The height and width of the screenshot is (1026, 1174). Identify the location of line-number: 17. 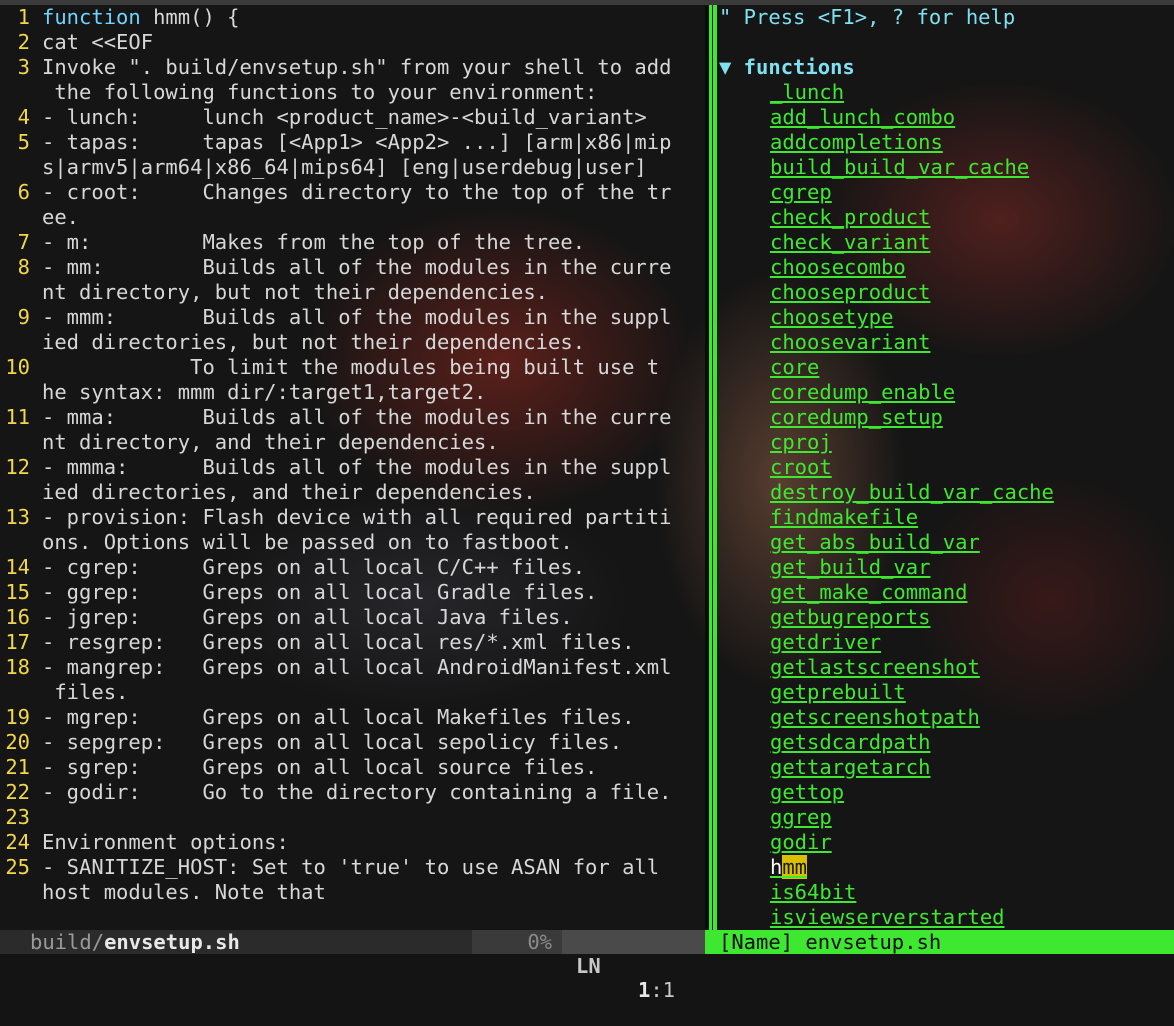
(17, 642).